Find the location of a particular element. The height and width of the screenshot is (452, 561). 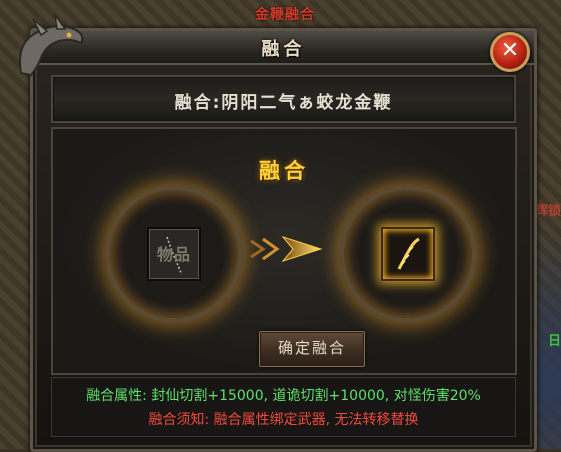

attributes-value: 封仙切割+15000, 道诡切割+10000, 对怪伤害20% is located at coordinates (316, 396).